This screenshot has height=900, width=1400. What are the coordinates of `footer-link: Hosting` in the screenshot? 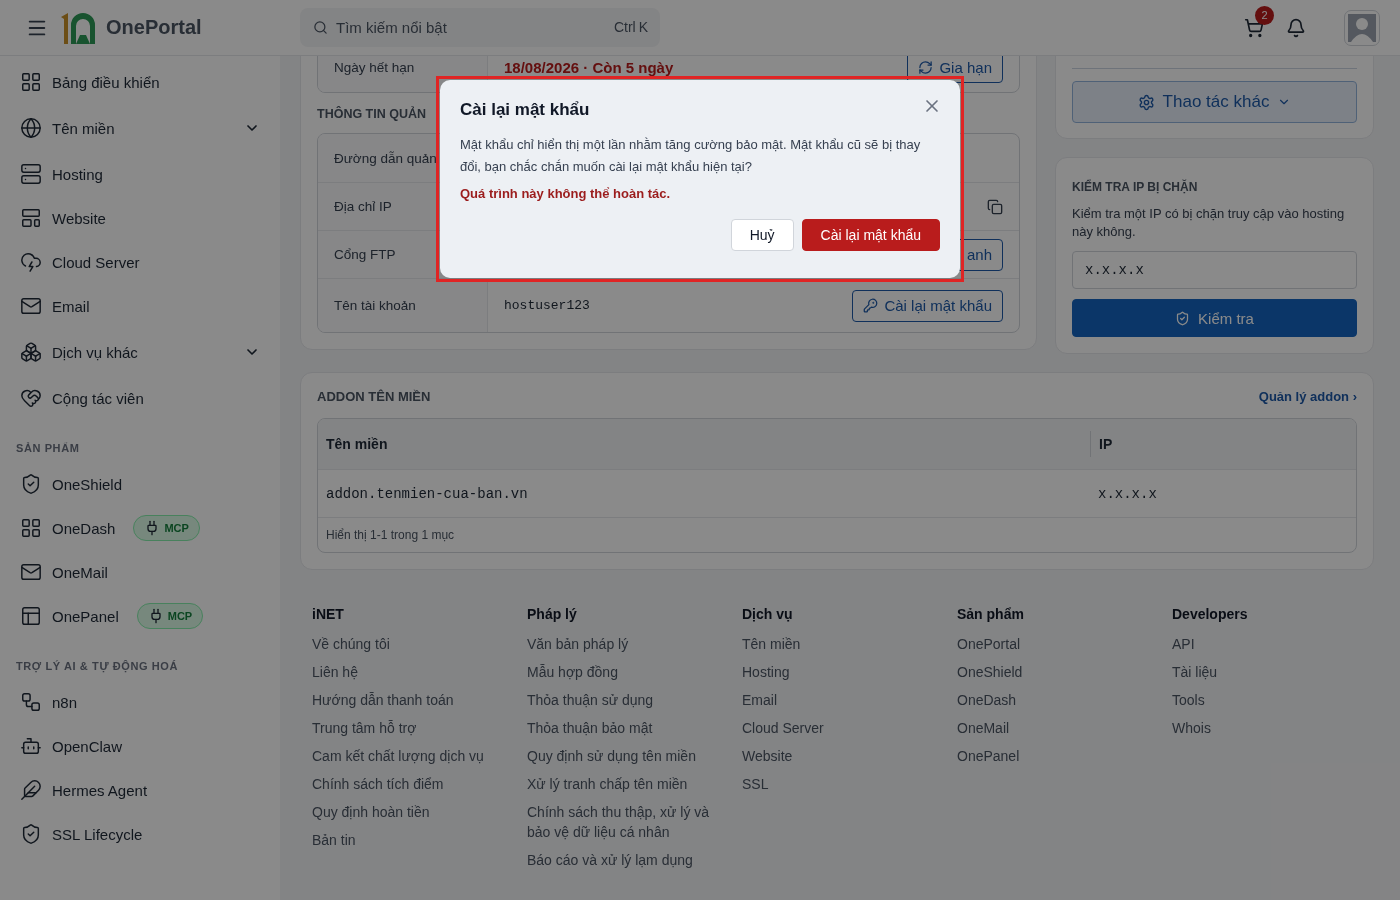 It's located at (834, 672).